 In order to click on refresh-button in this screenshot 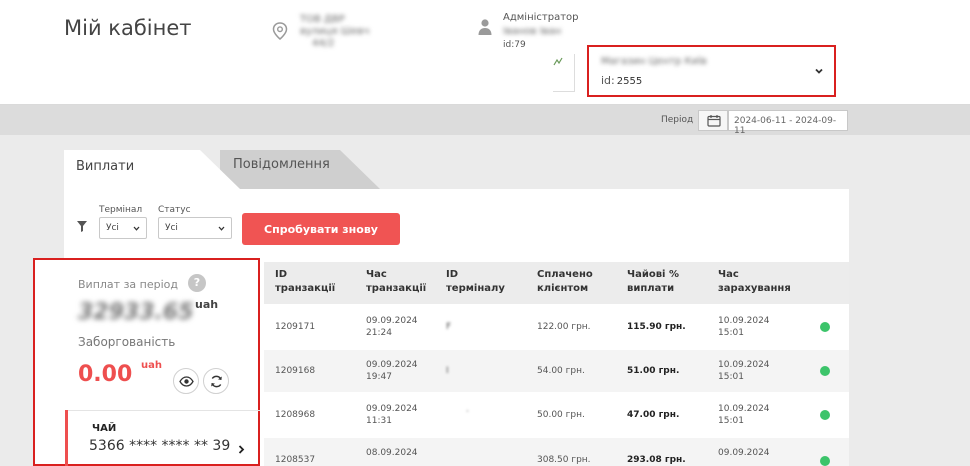, I will do `click(216, 381)`.